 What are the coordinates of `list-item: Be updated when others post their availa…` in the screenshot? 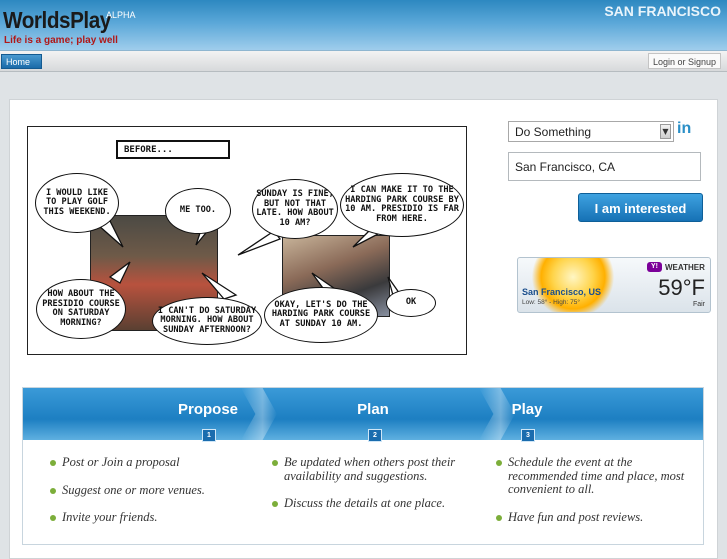 It's located at (370, 469).